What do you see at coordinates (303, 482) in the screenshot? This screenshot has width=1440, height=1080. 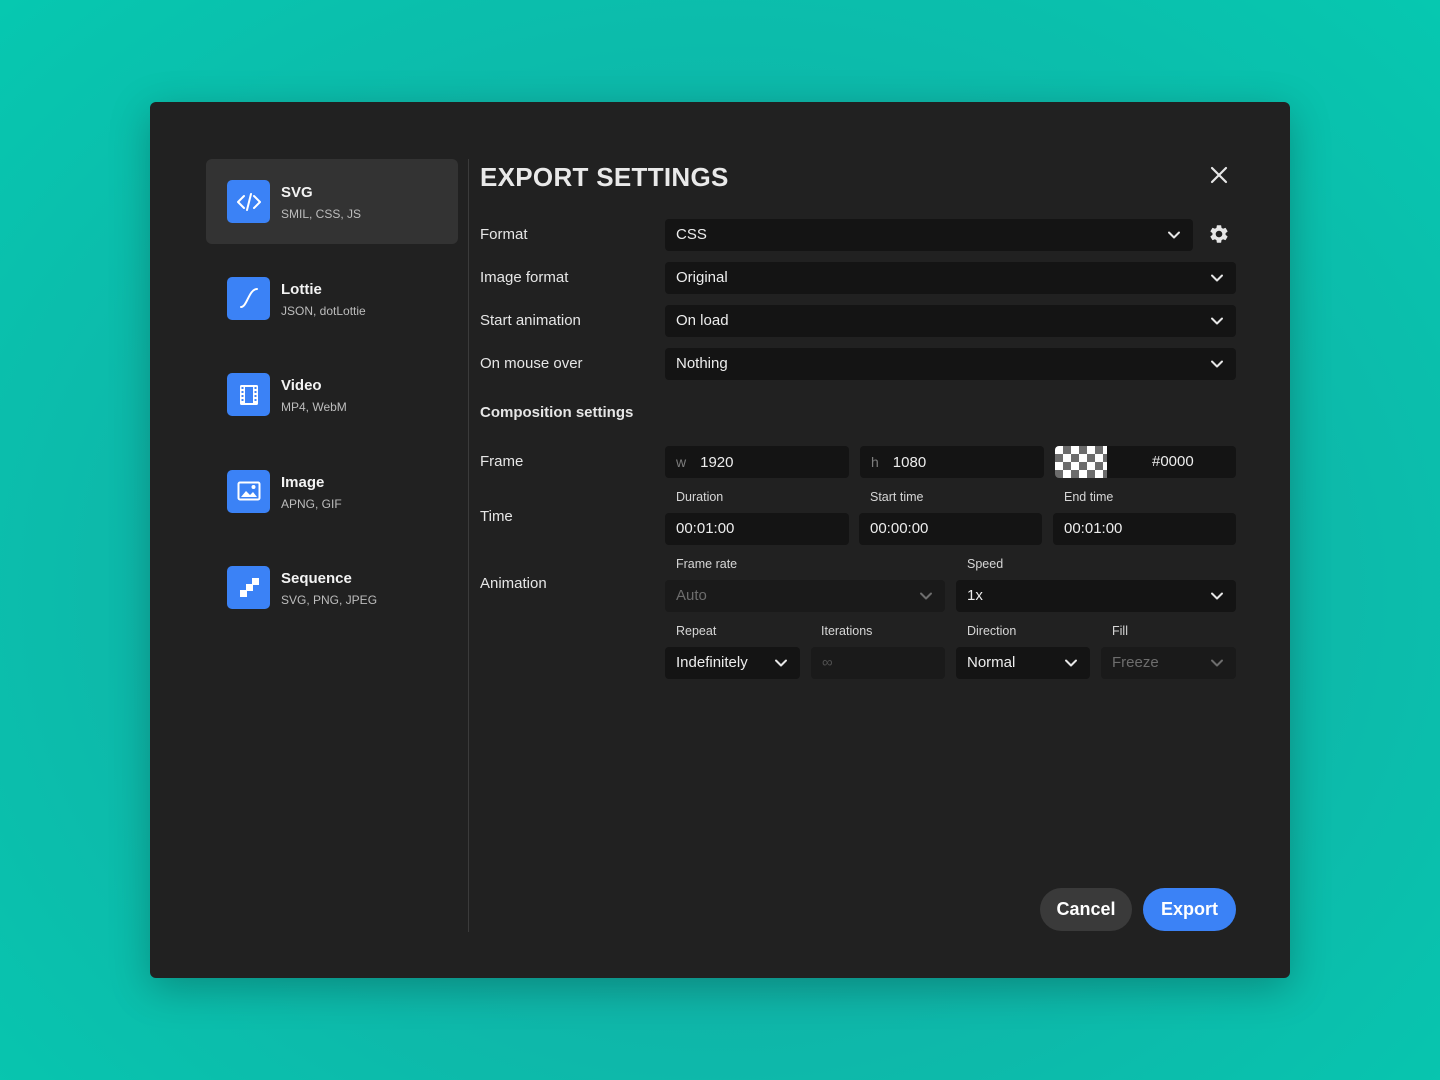 I see `sidebar-item-title: Image` at bounding box center [303, 482].